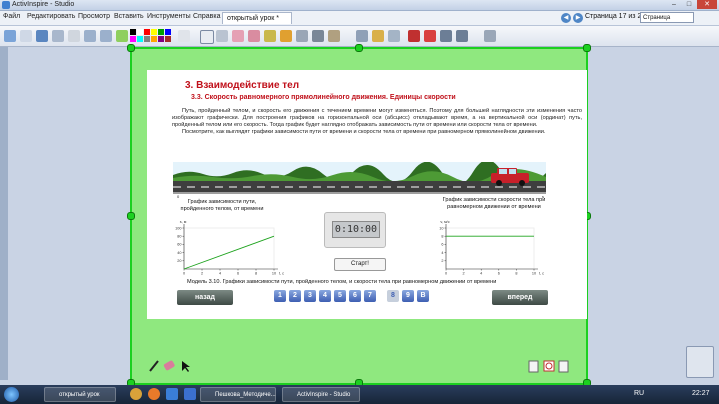 The width and height of the screenshot is (719, 404). I want to click on undo-icon, so click(446, 36).